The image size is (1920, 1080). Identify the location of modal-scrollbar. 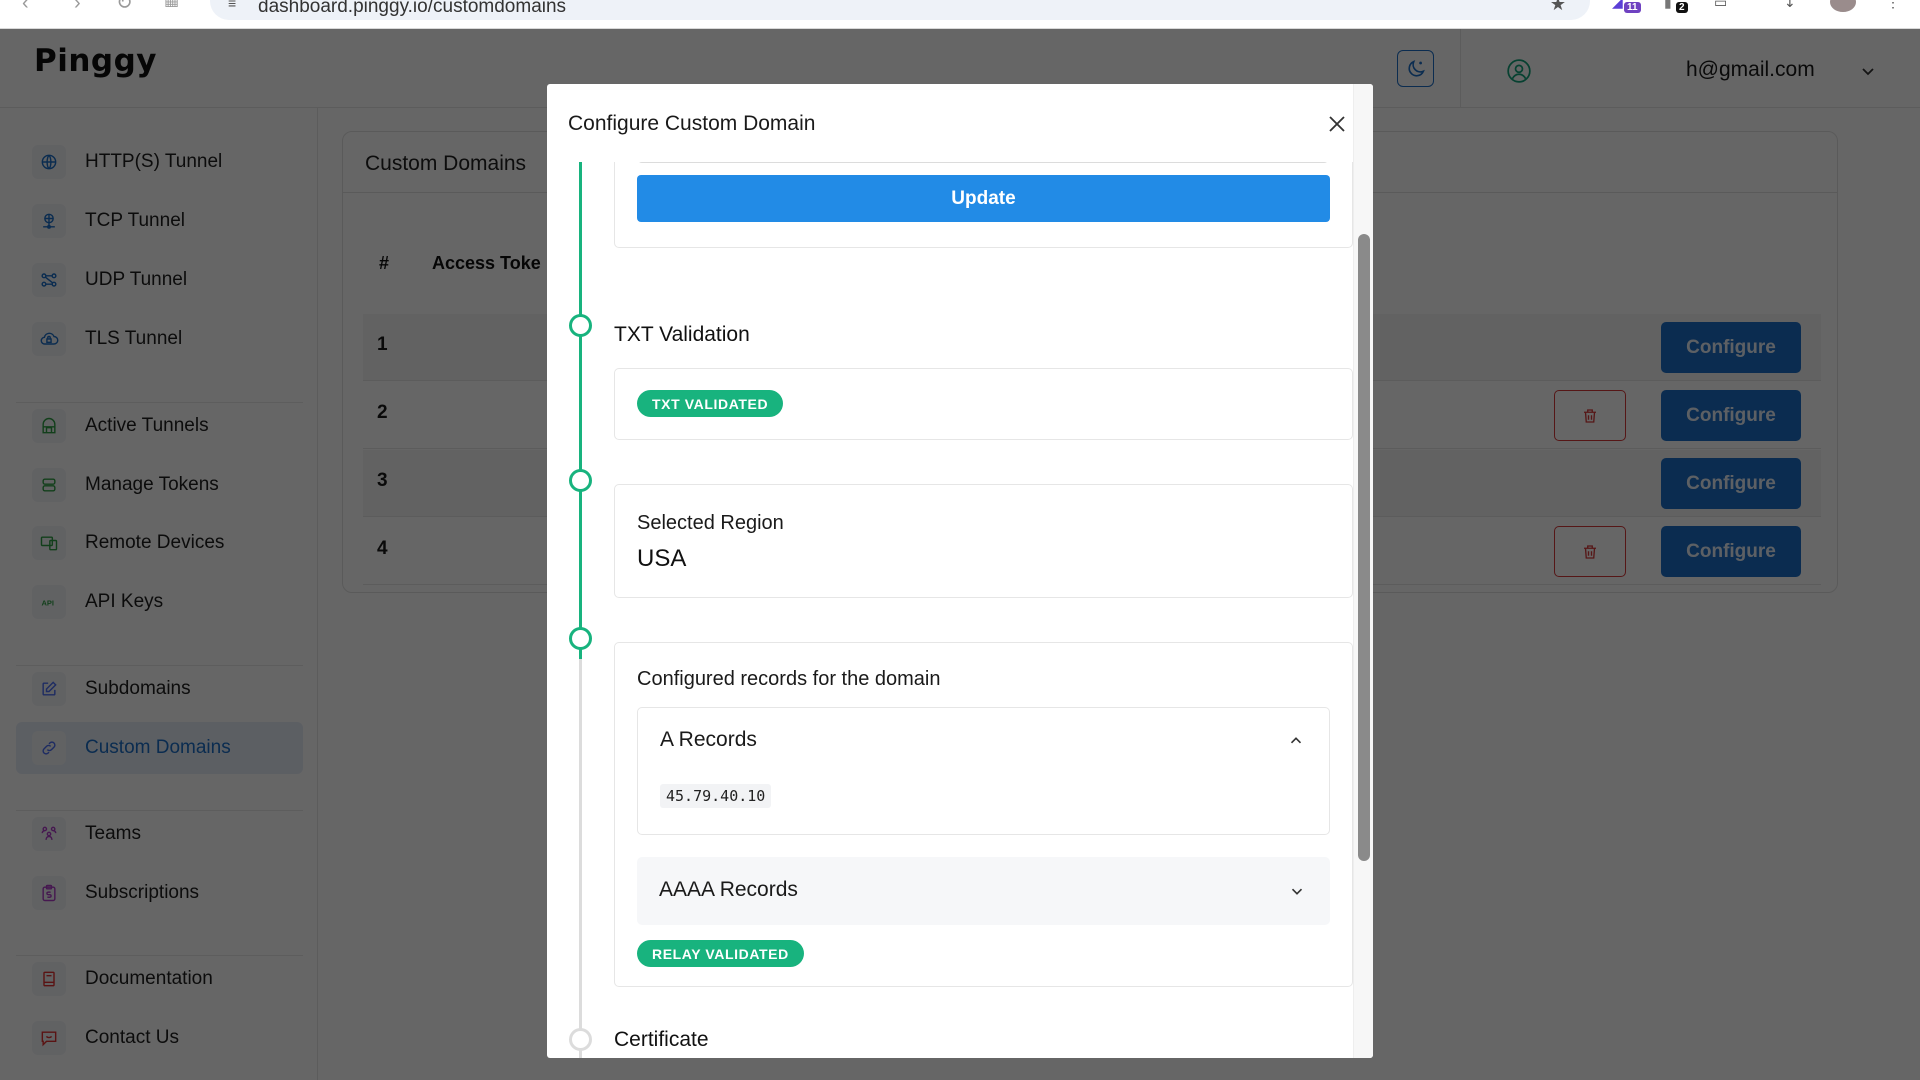
(1363, 571).